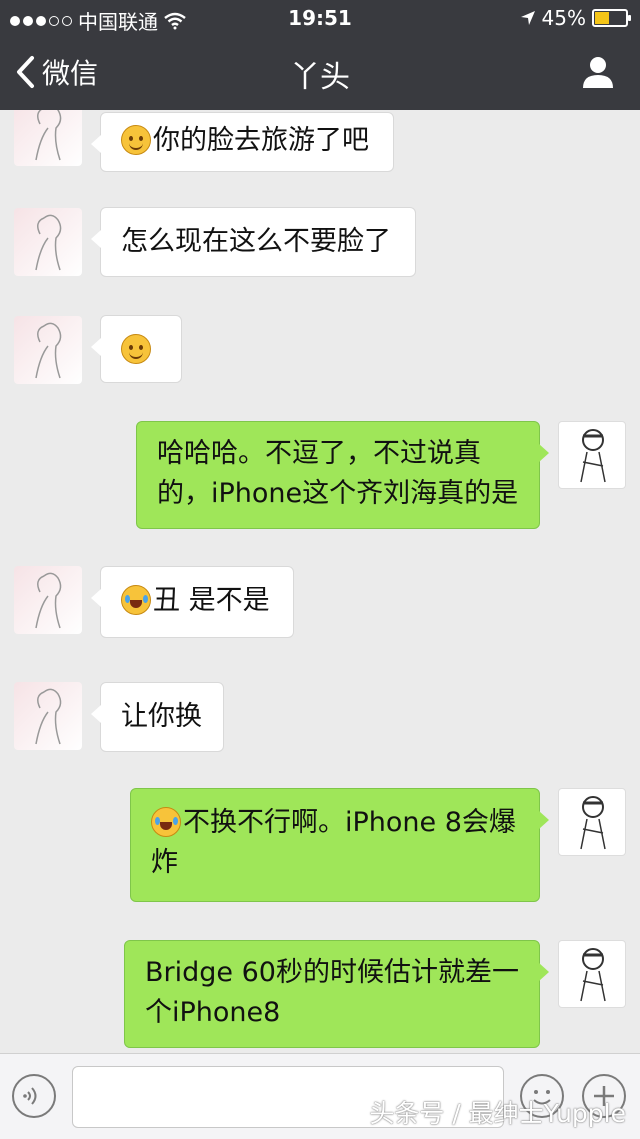 Image resolution: width=640 pixels, height=1139 pixels. I want to click on message-bubble: 你的脸去旅游了吧, so click(242, 142).